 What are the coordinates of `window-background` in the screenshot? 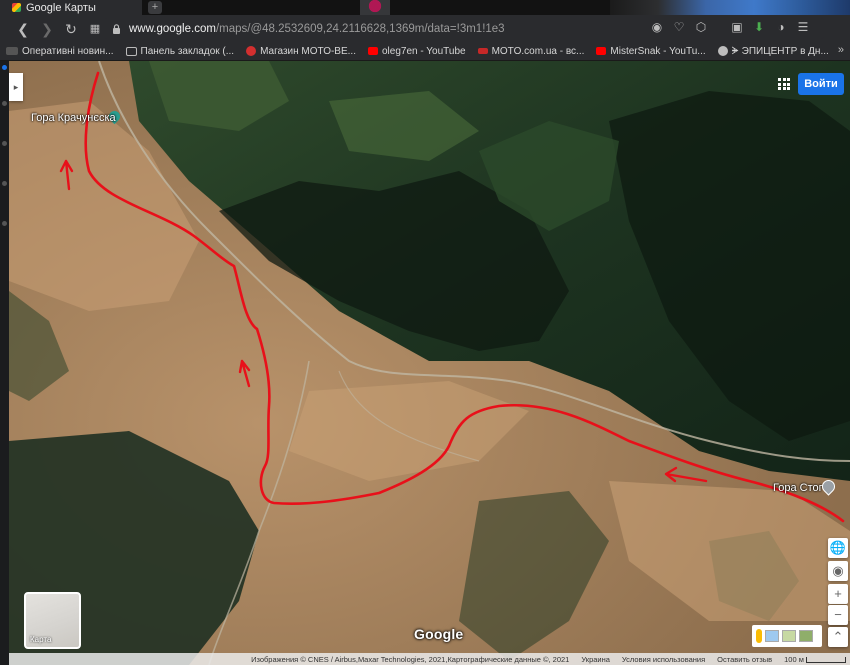 It's located at (730, 7).